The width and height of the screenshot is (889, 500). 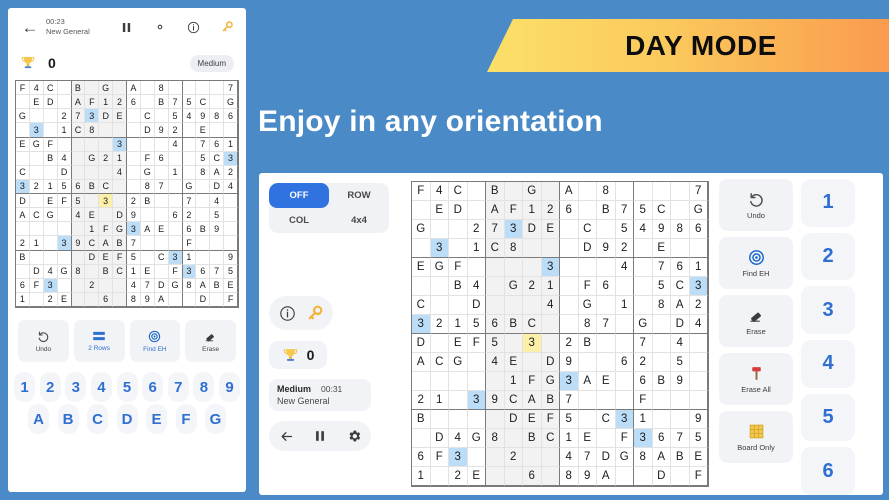 What do you see at coordinates (828, 417) in the screenshot?
I see `tablet-key-5: 5` at bounding box center [828, 417].